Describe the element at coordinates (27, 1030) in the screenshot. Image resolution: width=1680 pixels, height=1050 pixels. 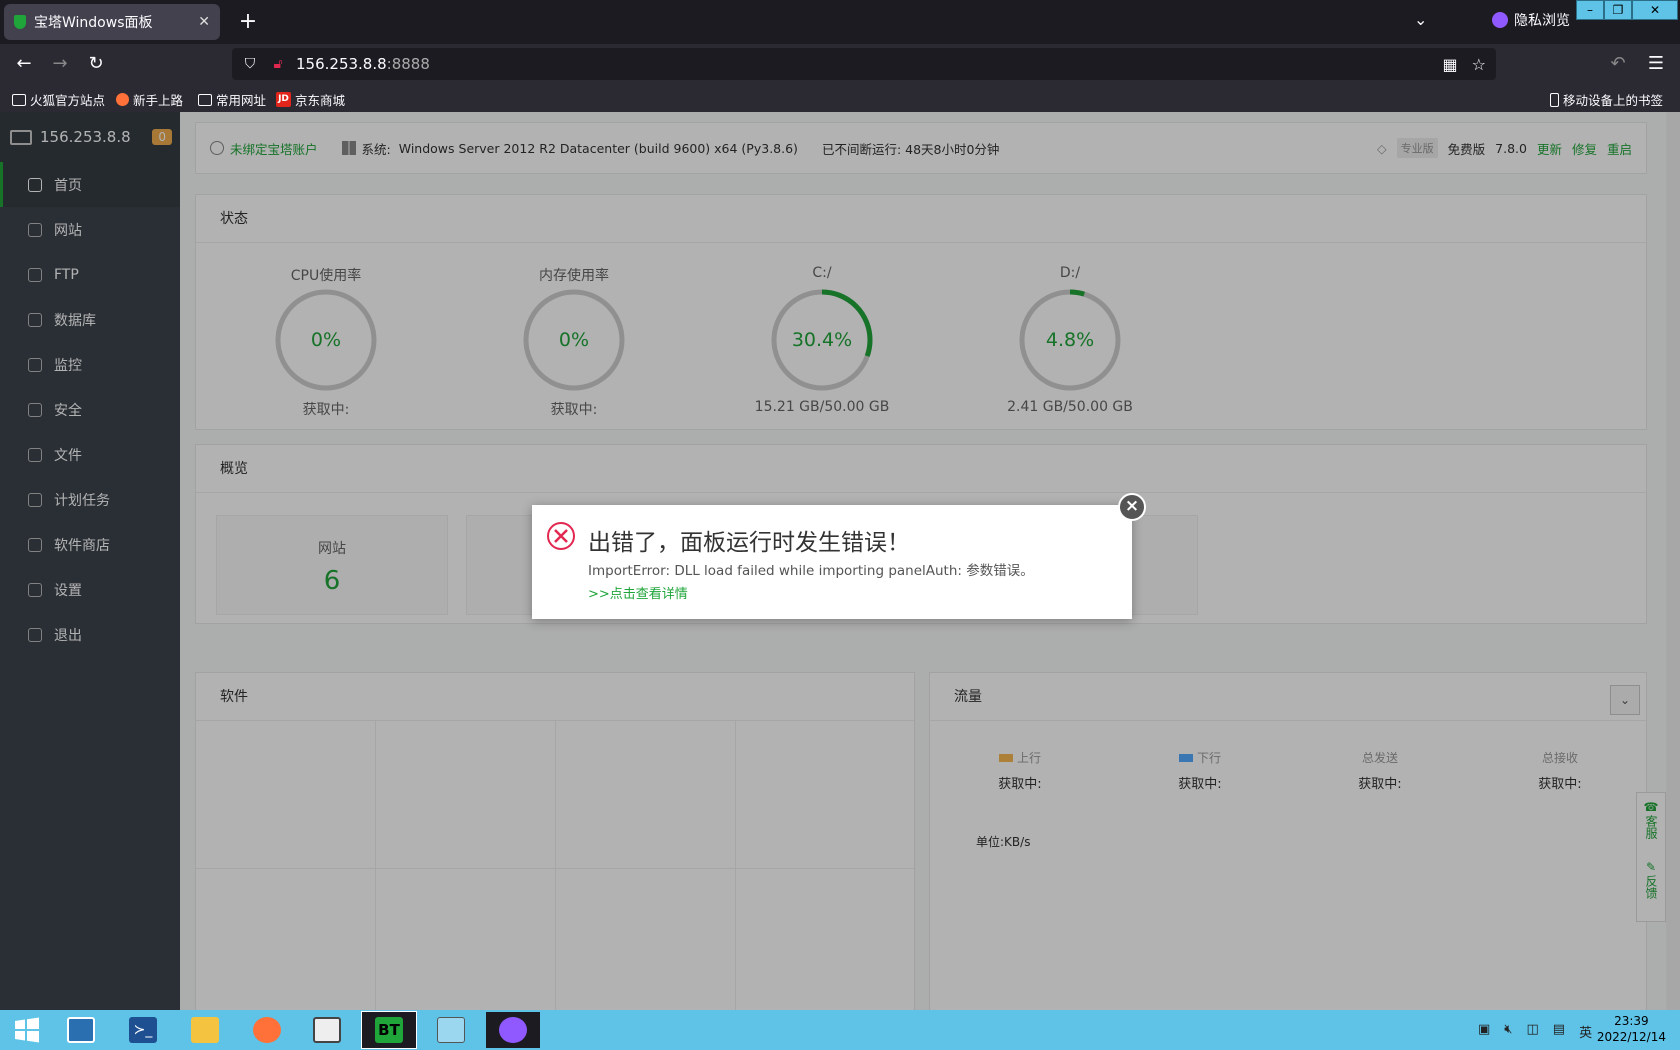
I see `start-windows-icon` at that location.